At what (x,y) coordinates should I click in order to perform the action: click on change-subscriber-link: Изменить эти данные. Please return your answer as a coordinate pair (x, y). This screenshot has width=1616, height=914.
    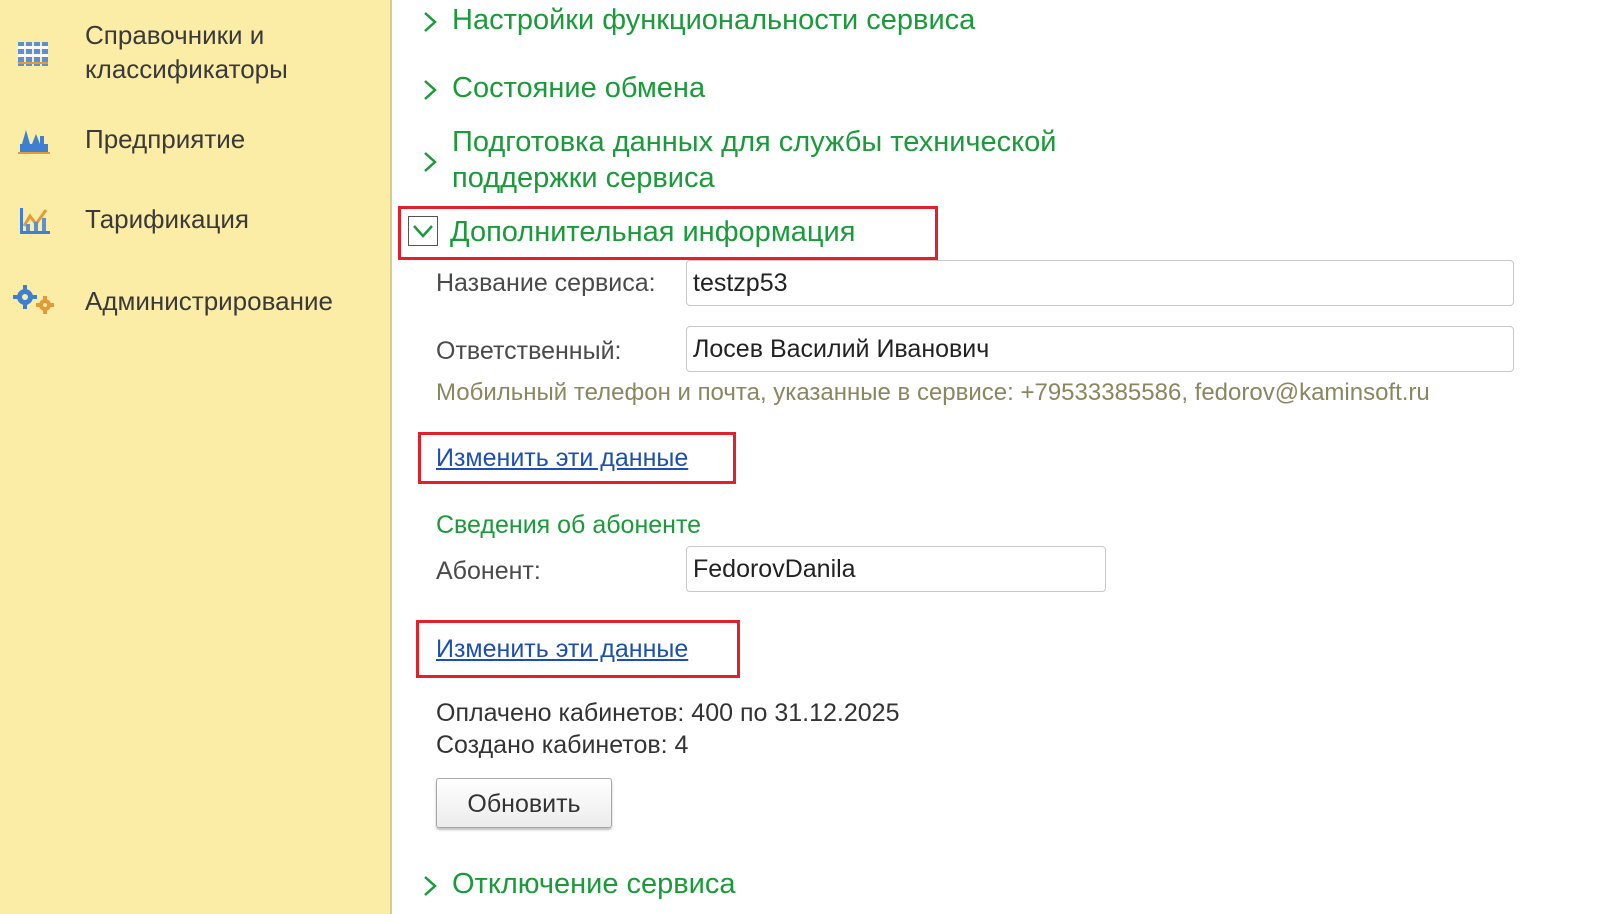
    Looking at the image, I should click on (562, 649).